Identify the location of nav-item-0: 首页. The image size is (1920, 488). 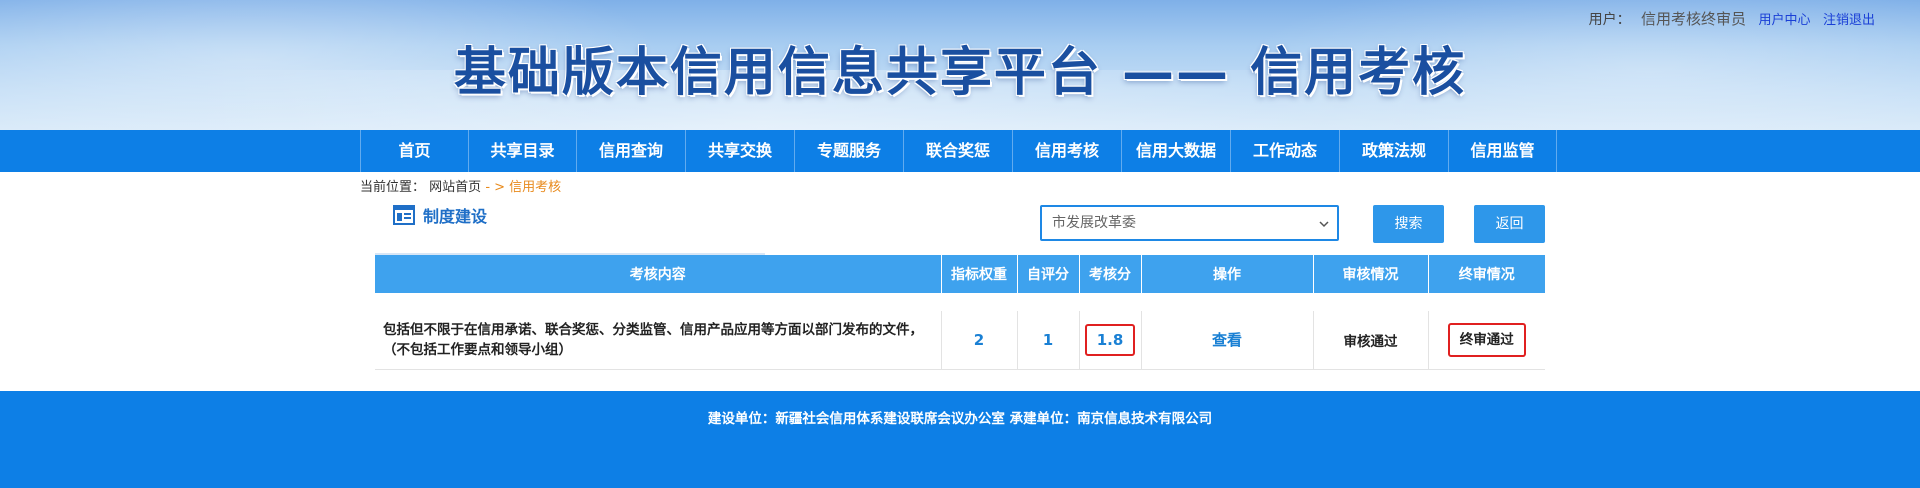
(414, 151).